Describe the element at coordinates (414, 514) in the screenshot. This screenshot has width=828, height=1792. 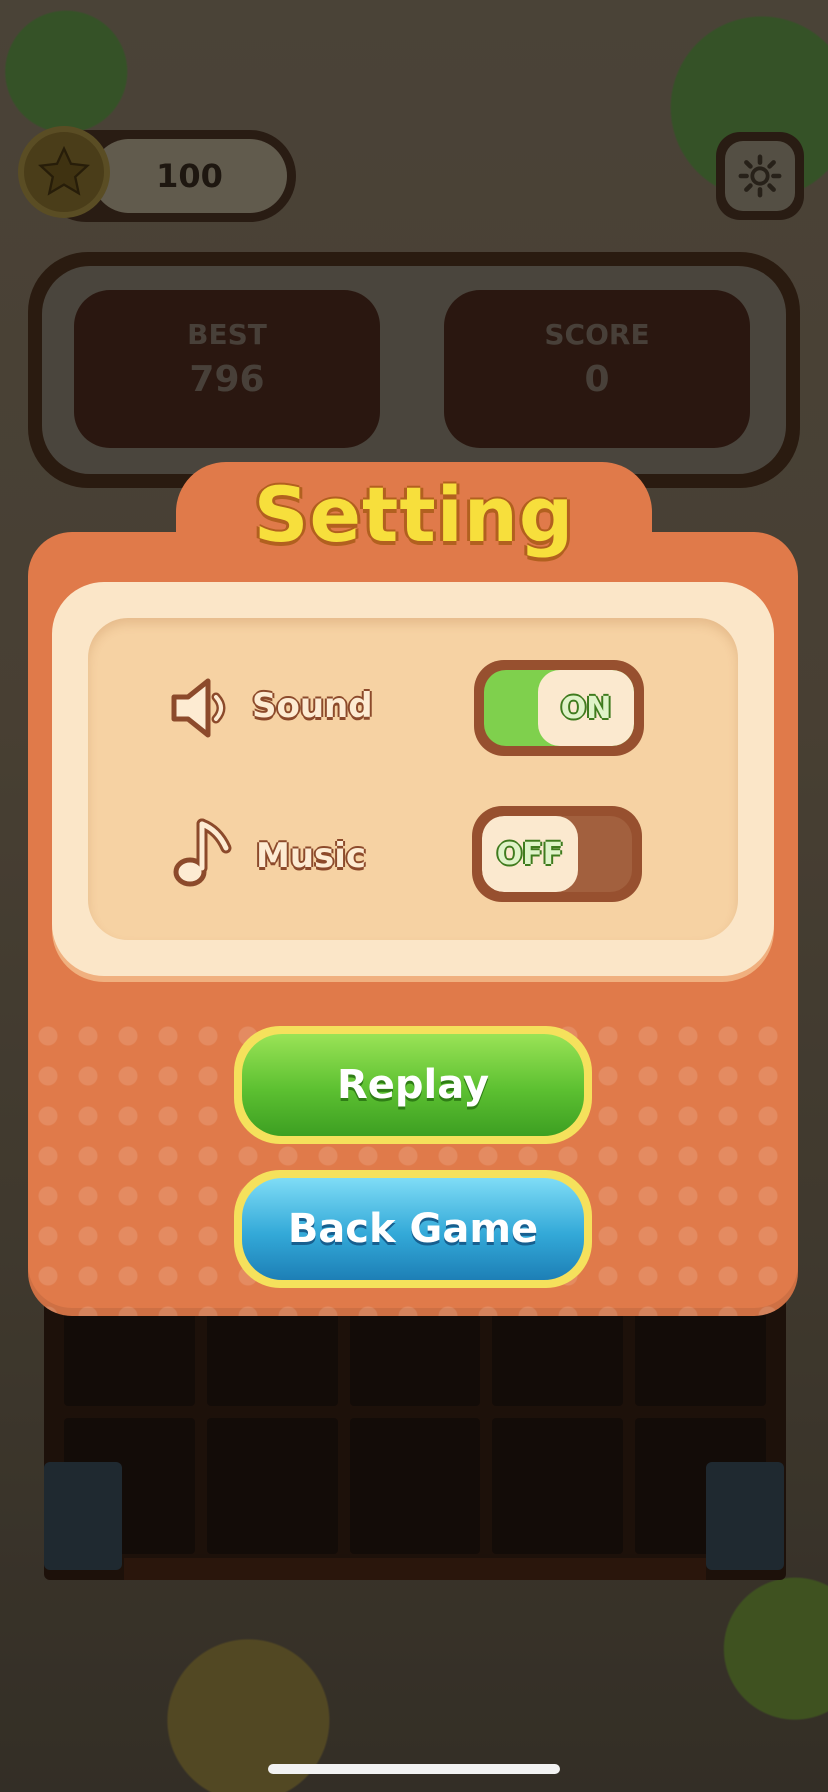
I see `dialog-title: Setting` at that location.